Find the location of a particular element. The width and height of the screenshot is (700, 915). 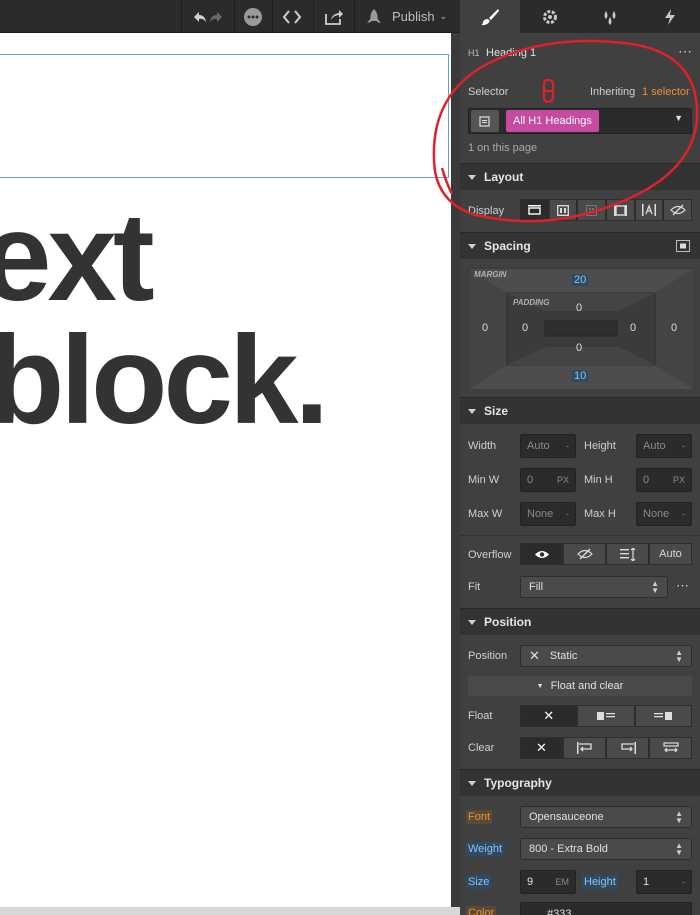

clear-both-button is located at coordinates (670, 748).